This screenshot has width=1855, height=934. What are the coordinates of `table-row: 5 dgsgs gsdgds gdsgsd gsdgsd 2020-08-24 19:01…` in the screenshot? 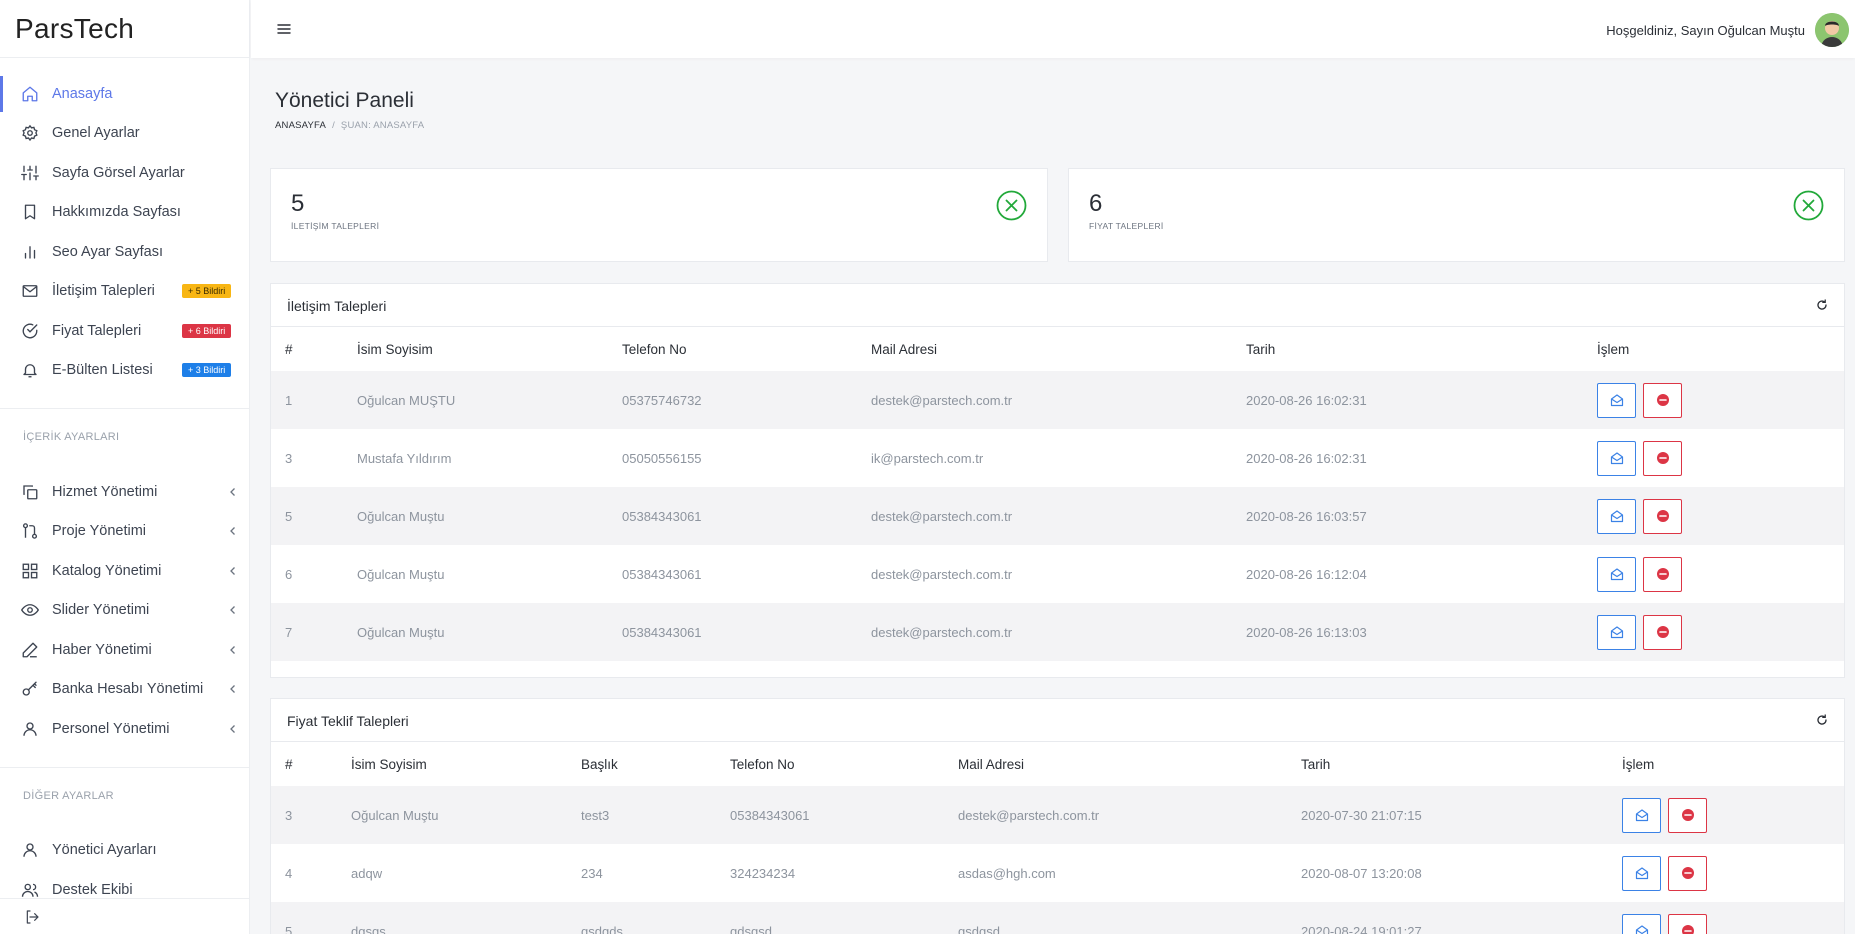 It's located at (1057, 918).